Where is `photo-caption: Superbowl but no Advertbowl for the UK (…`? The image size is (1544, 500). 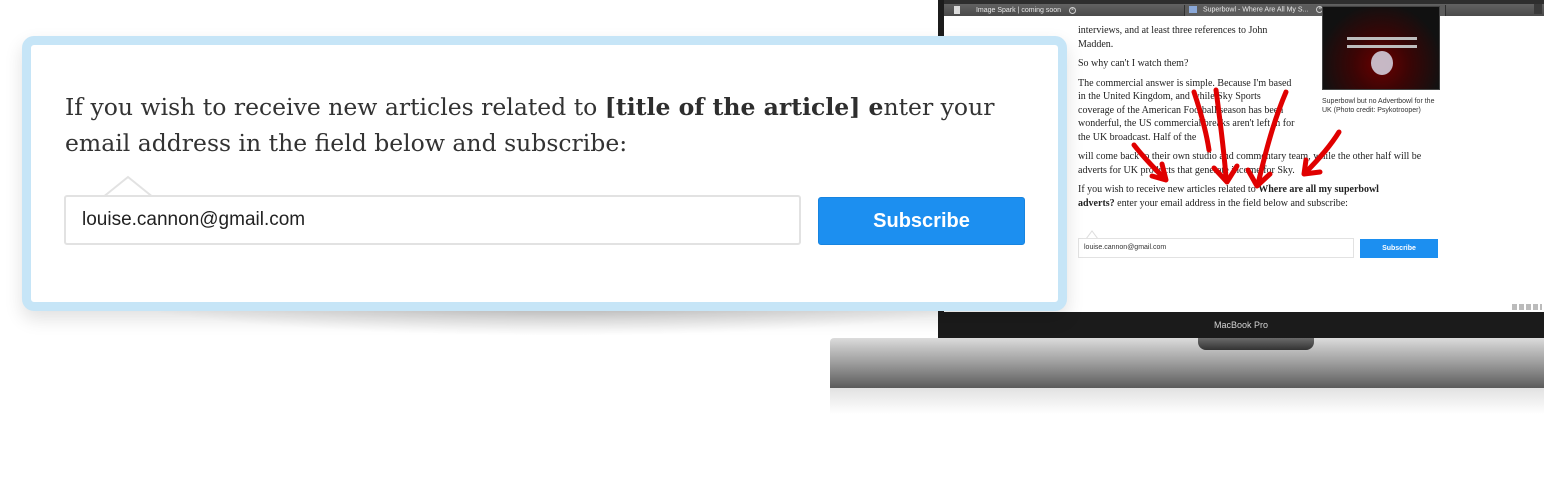
photo-caption: Superbowl but no Advertbowl for the UK (… is located at coordinates (1378, 106).